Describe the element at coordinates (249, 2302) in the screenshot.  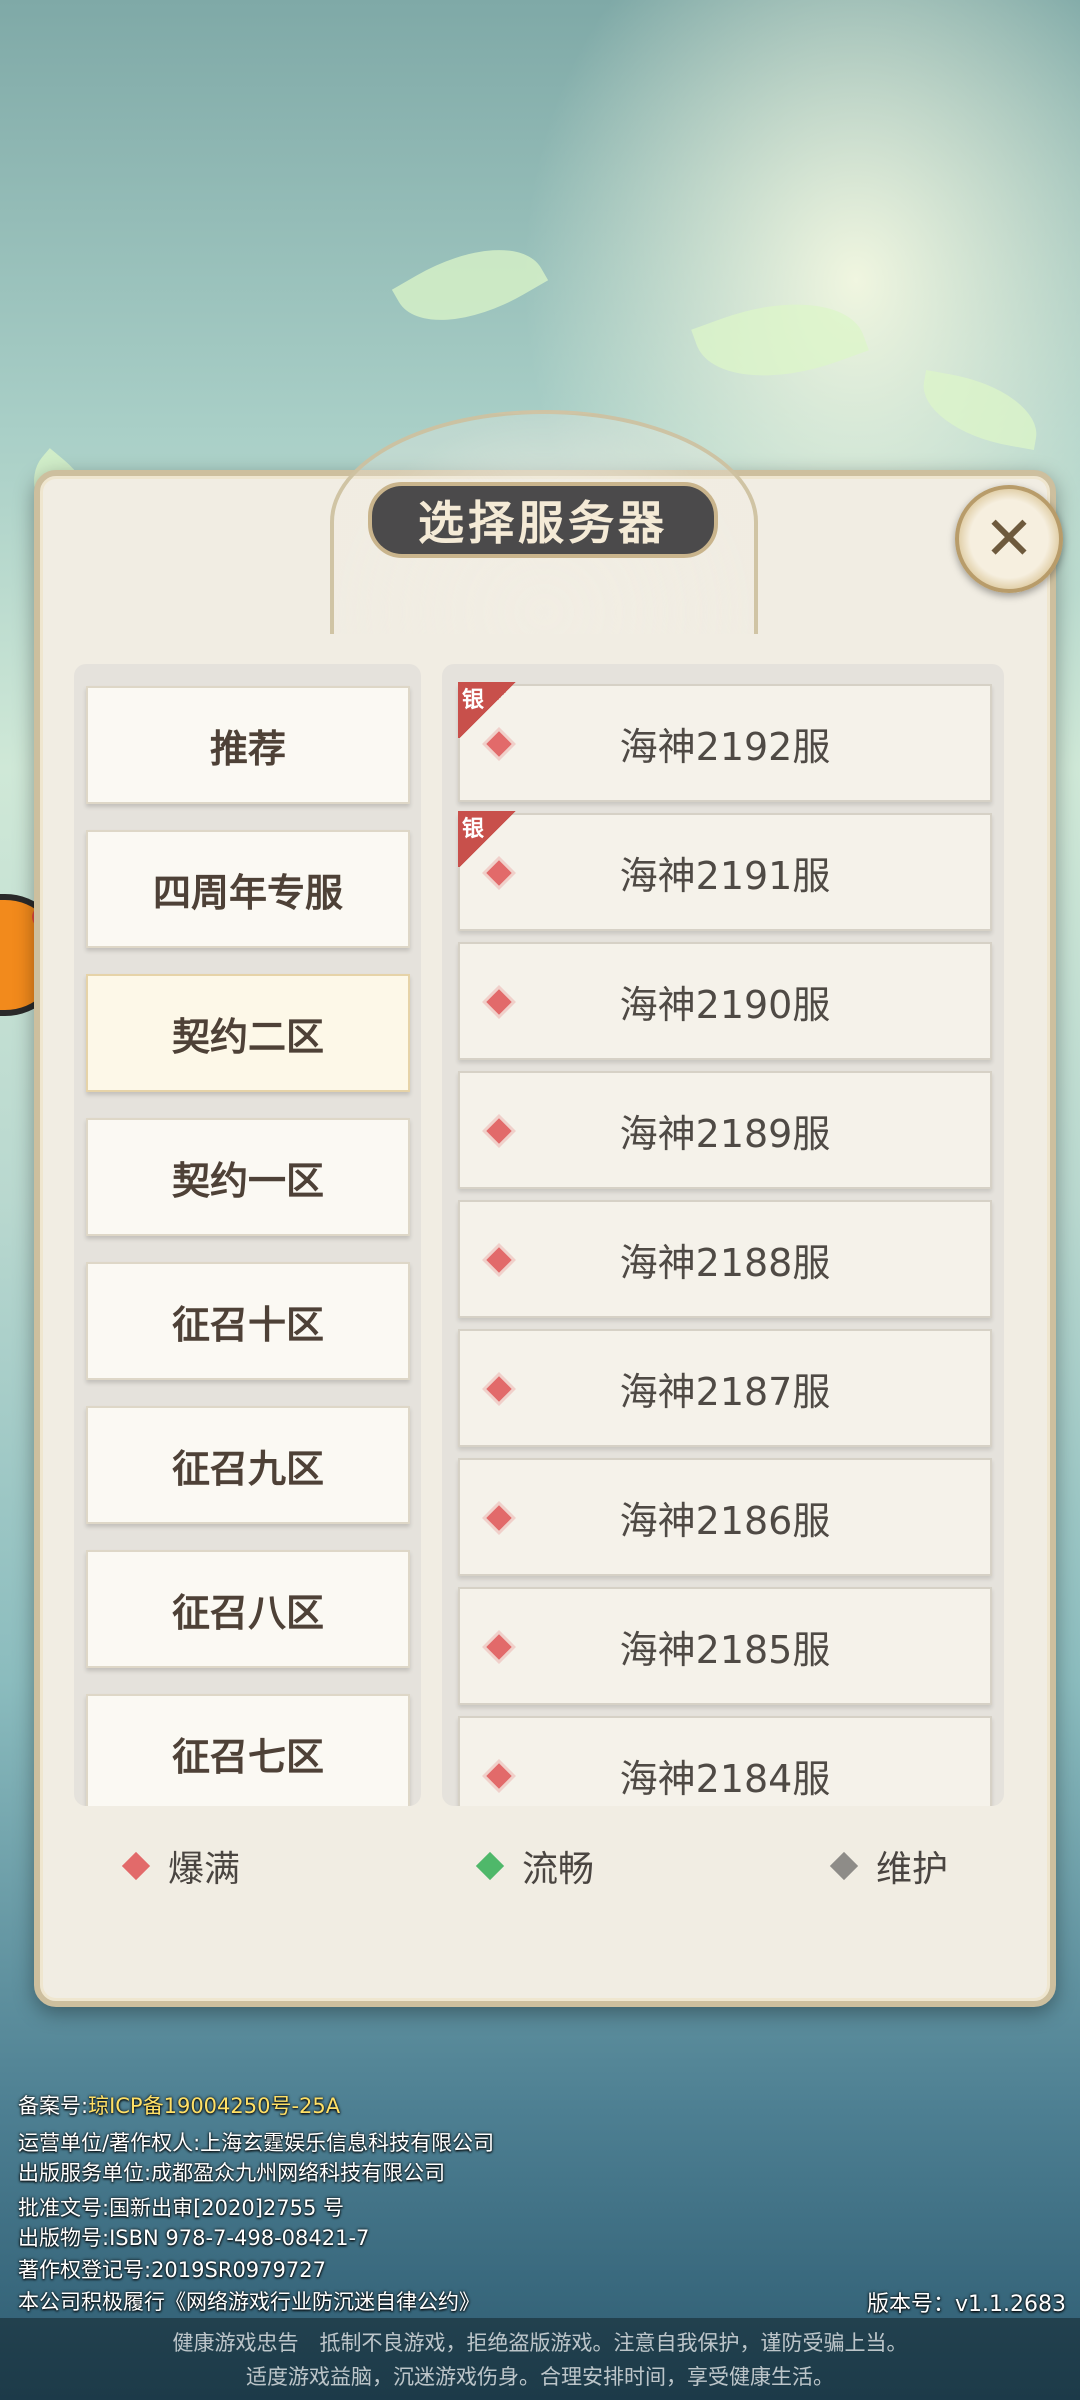
I see `pledge-info: 本公司积极履行《网络游戏行业防沉迷自律公约》` at that location.